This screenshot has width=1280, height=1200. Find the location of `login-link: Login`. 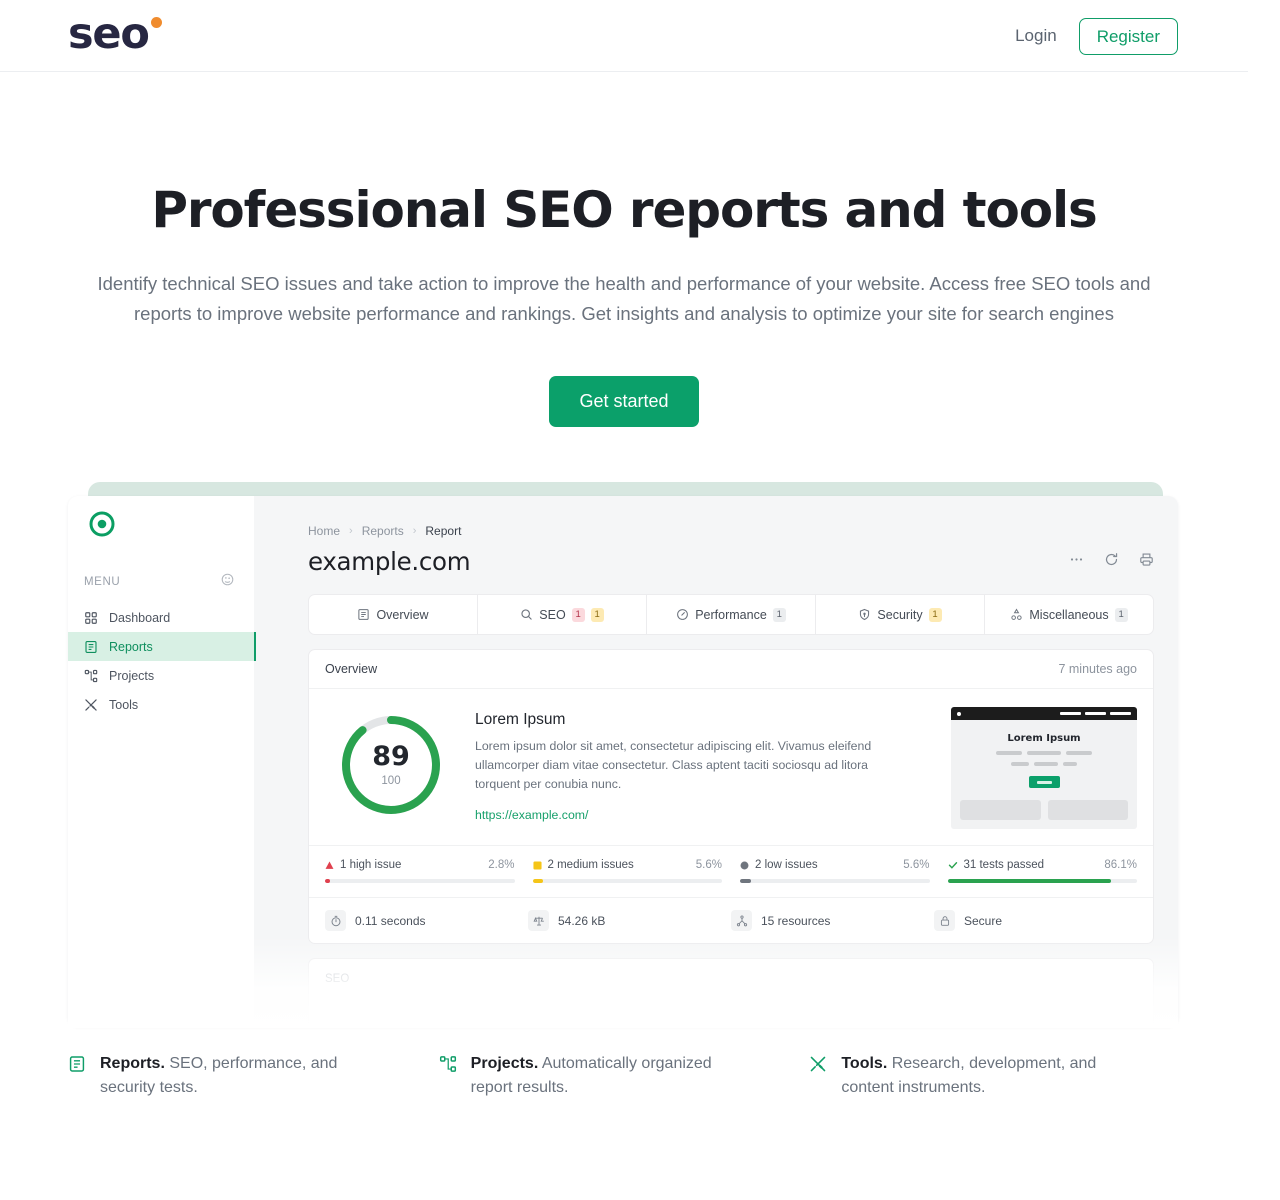

login-link: Login is located at coordinates (1036, 36).